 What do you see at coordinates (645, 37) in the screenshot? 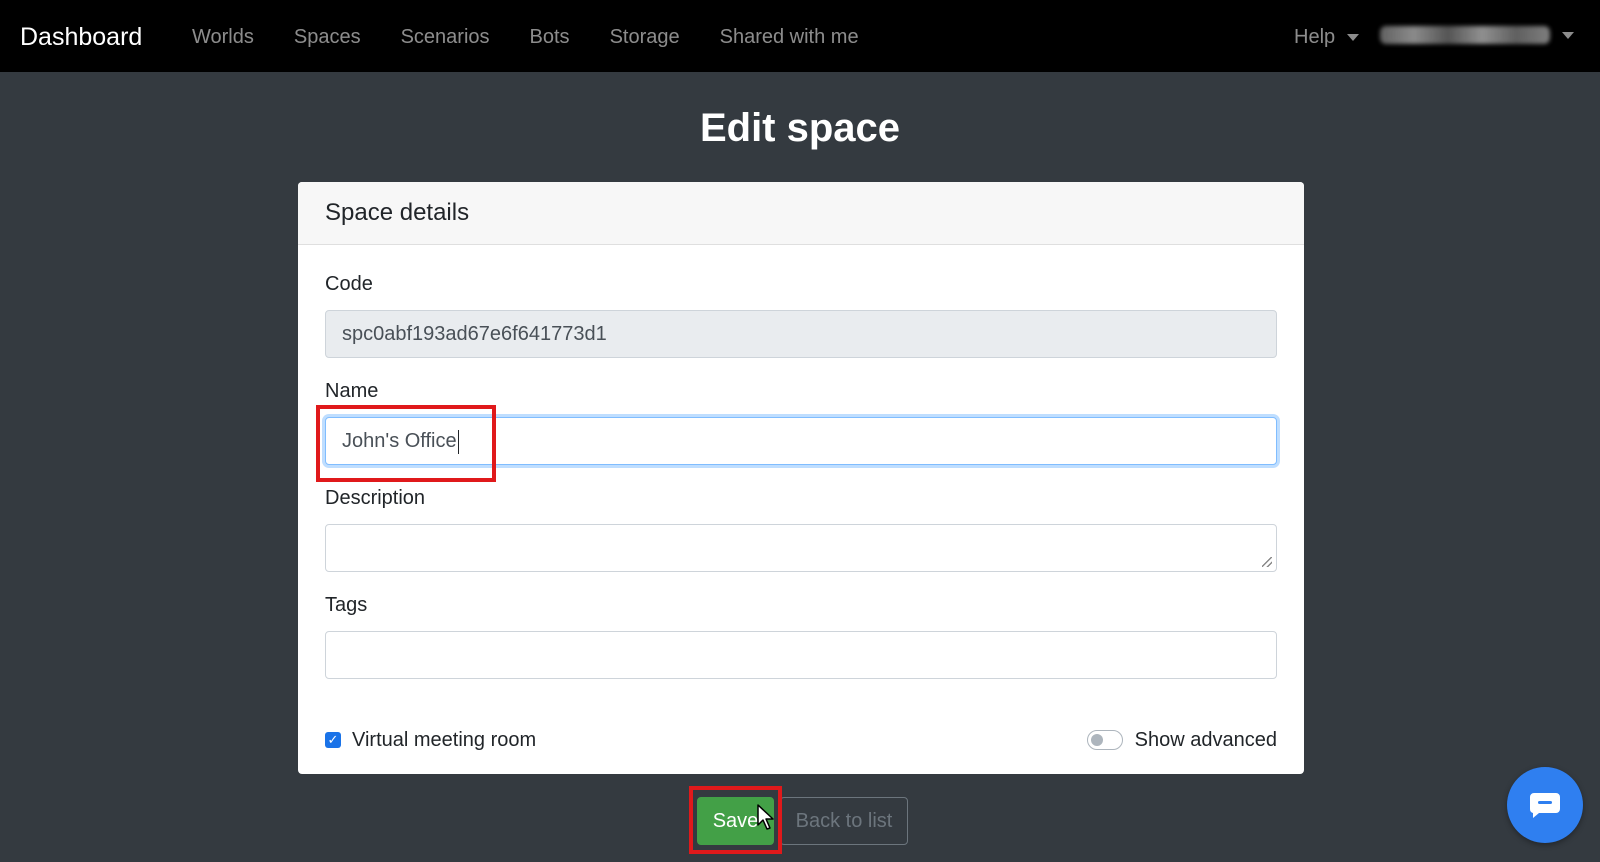
I see `nav-link-storage: Storage` at bounding box center [645, 37].